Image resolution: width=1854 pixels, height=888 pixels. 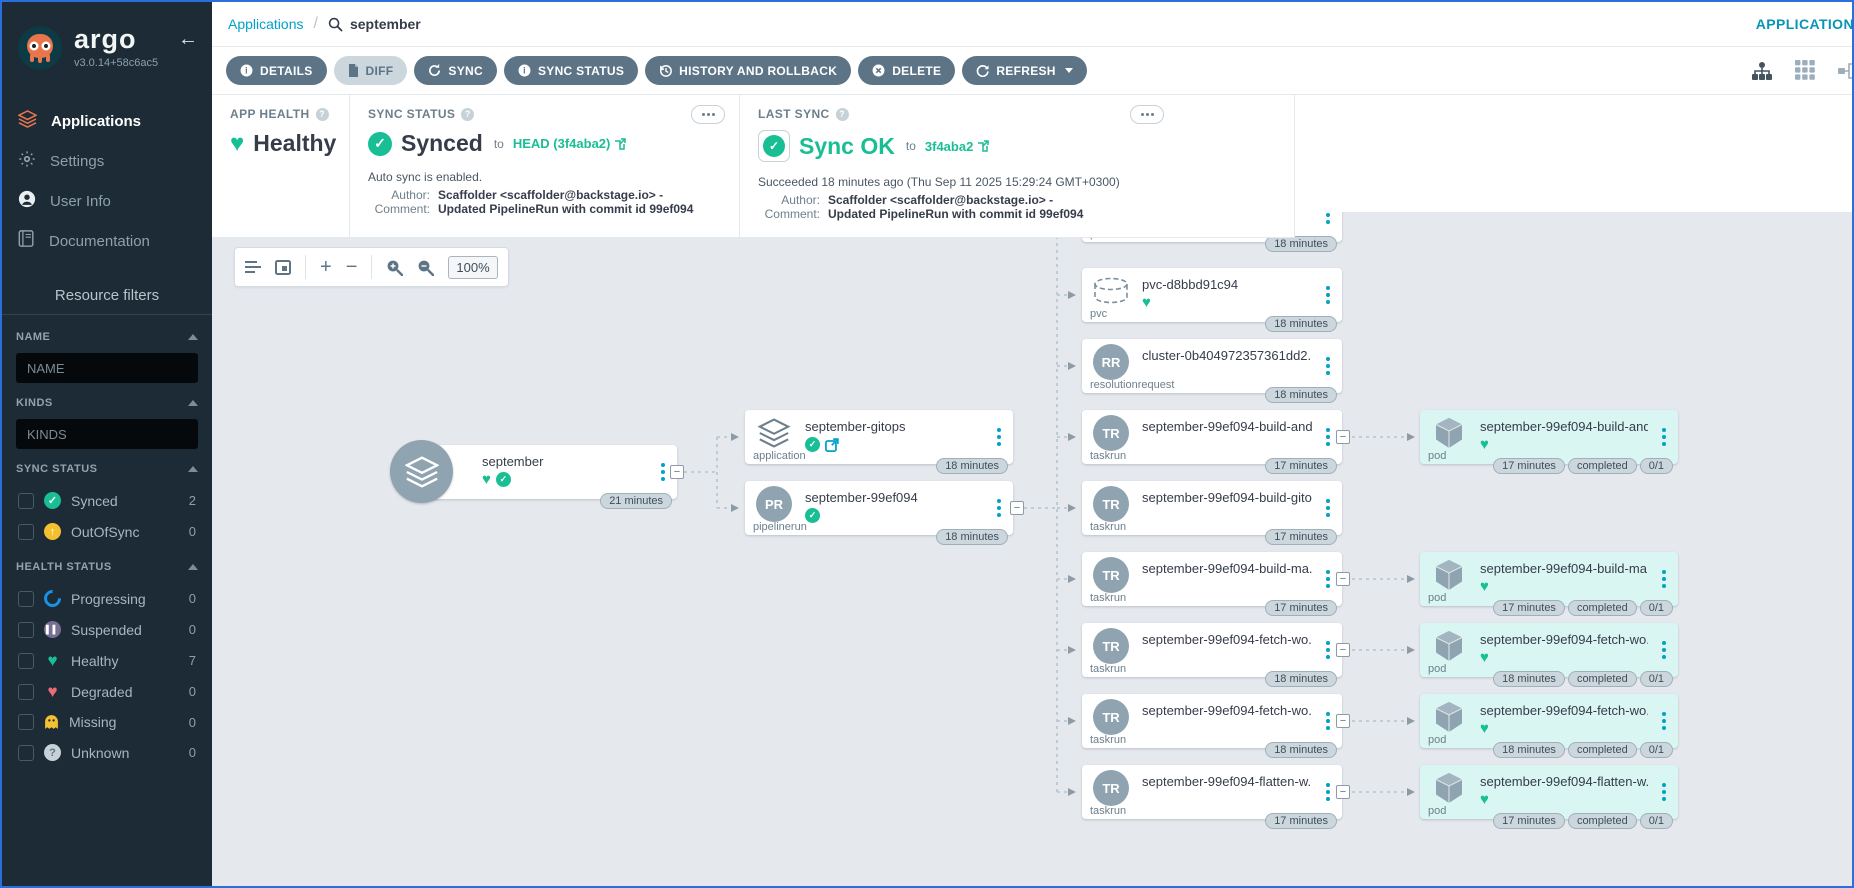 I want to click on filter-option-unknown: ? Unknown 0, so click(x=107, y=752).